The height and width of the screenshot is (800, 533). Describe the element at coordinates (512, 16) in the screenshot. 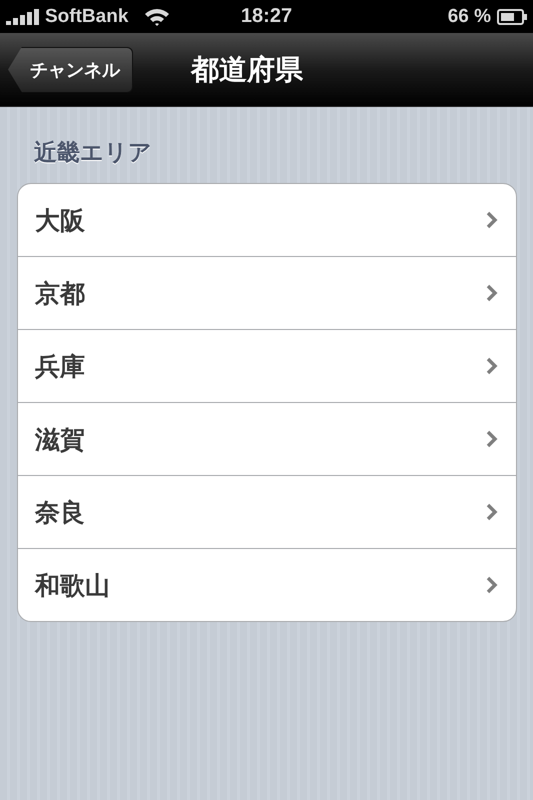

I see `battery-icon` at that location.